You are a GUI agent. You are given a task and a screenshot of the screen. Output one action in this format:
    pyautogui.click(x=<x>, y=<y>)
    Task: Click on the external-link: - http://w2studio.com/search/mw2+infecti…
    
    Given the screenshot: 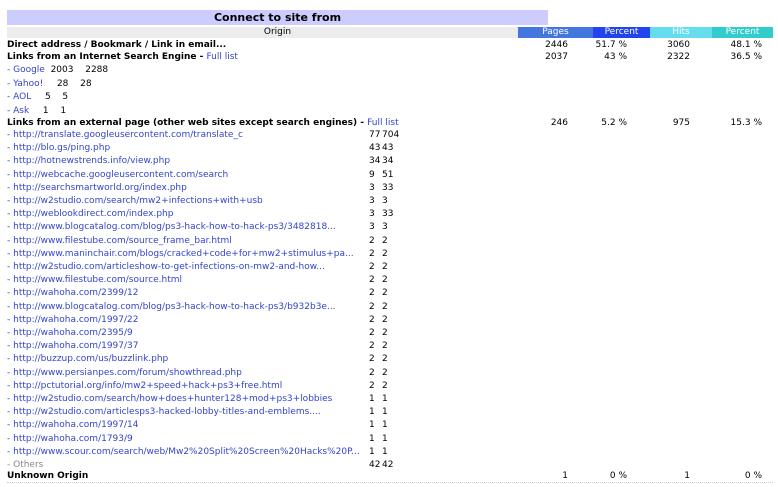 What is the action you would take?
    pyautogui.click(x=135, y=201)
    